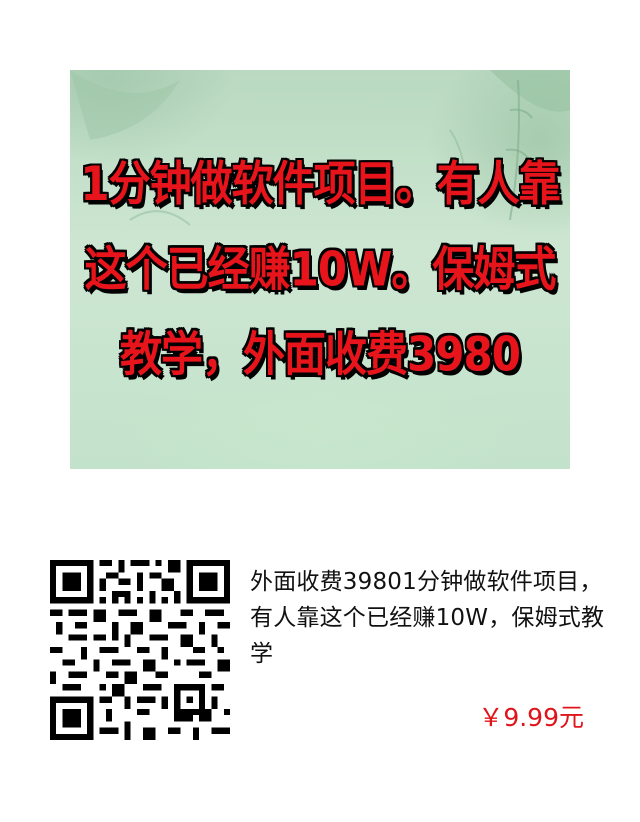 The image size is (640, 822). What do you see at coordinates (531, 717) in the screenshot?
I see `product-price: ￥9.99元` at bounding box center [531, 717].